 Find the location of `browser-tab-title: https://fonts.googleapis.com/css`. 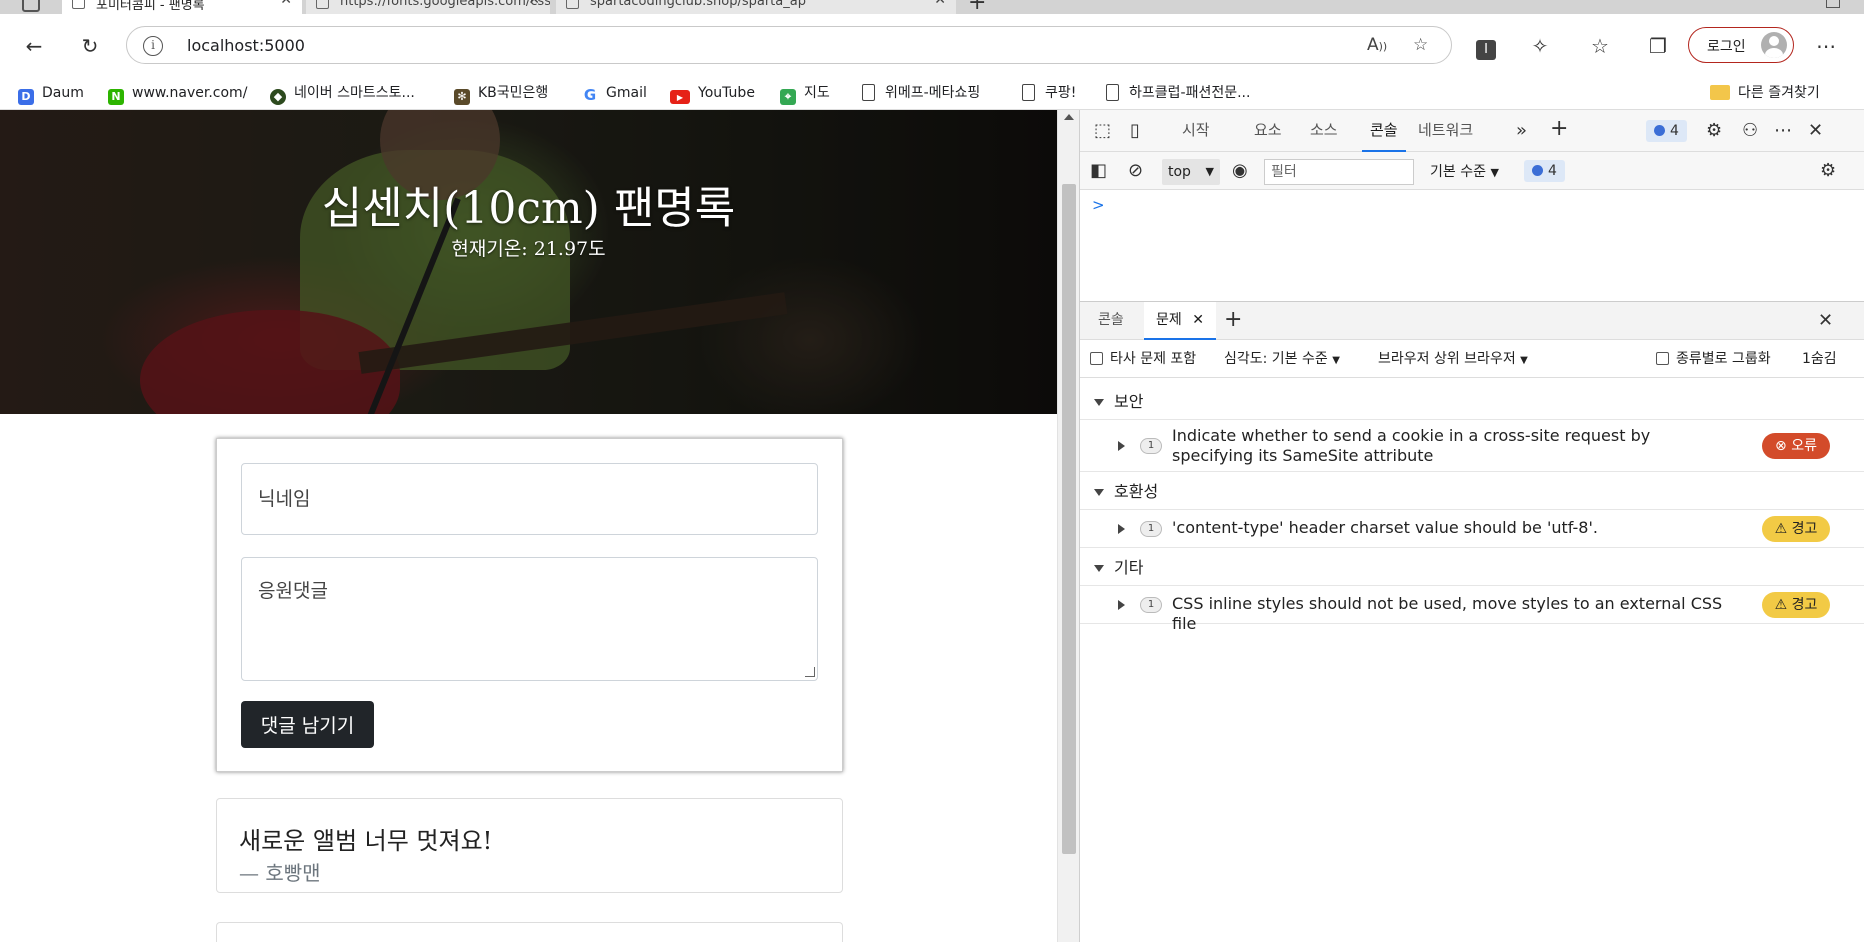

browser-tab-title: https://fonts.googleapis.com/css is located at coordinates (445, 4).